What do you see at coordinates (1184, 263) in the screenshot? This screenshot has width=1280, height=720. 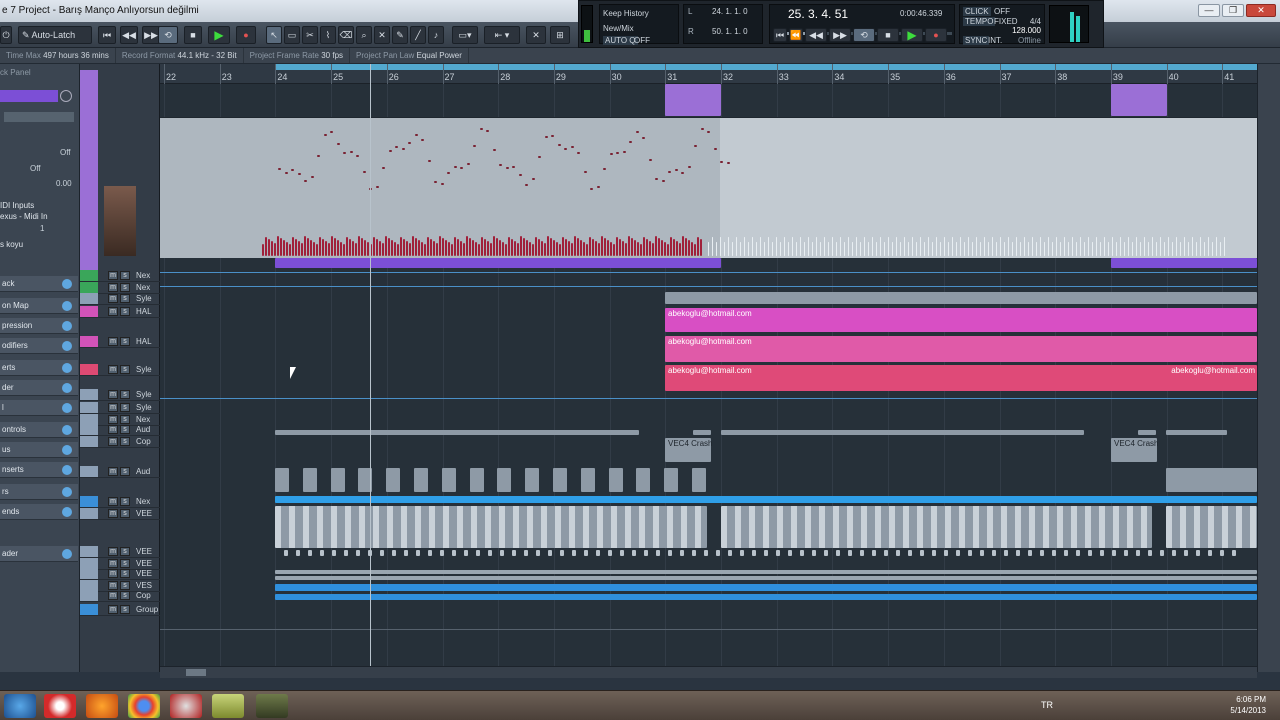 I see `midi-part-bar` at bounding box center [1184, 263].